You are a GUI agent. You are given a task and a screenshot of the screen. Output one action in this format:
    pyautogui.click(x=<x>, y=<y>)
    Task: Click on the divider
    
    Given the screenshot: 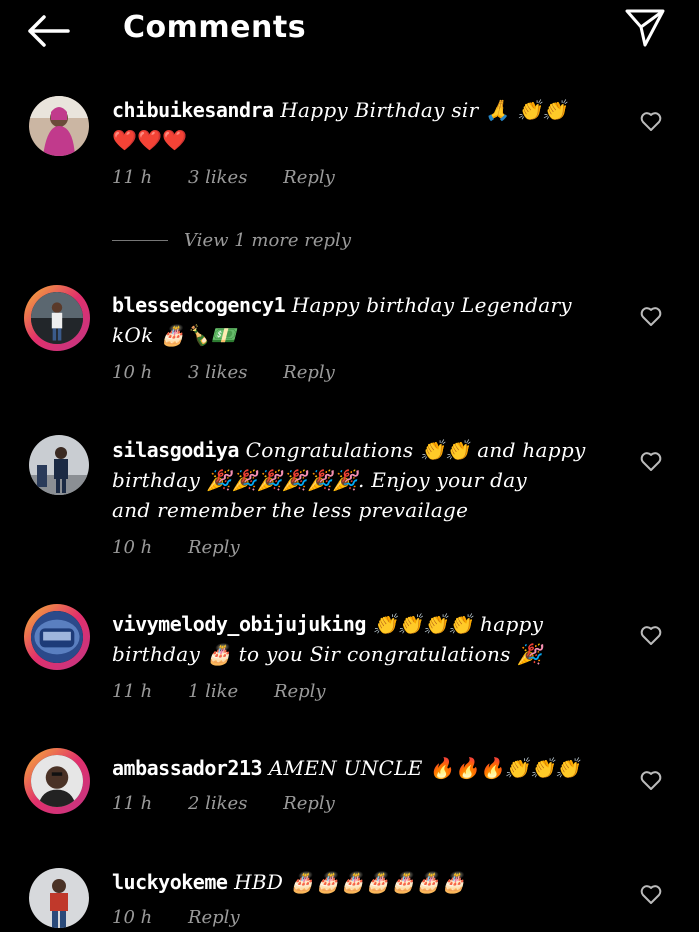 What is the action you would take?
    pyautogui.click(x=140, y=240)
    